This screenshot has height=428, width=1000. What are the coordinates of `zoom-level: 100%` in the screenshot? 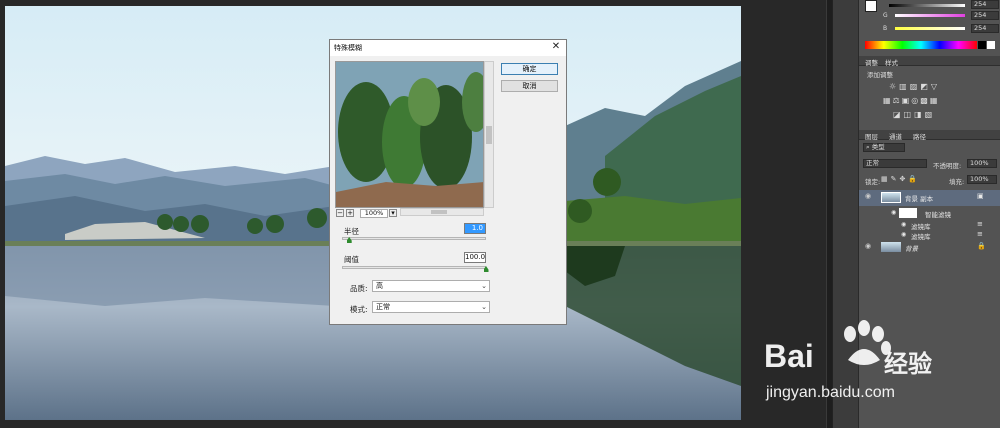 It's located at (374, 213).